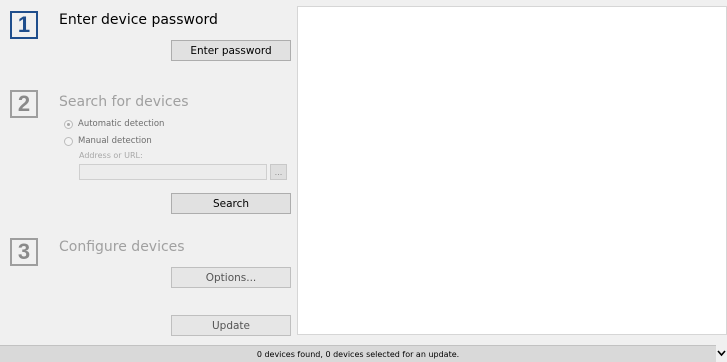  Describe the element at coordinates (231, 50) in the screenshot. I see `enter-password-button: Enter password` at that location.